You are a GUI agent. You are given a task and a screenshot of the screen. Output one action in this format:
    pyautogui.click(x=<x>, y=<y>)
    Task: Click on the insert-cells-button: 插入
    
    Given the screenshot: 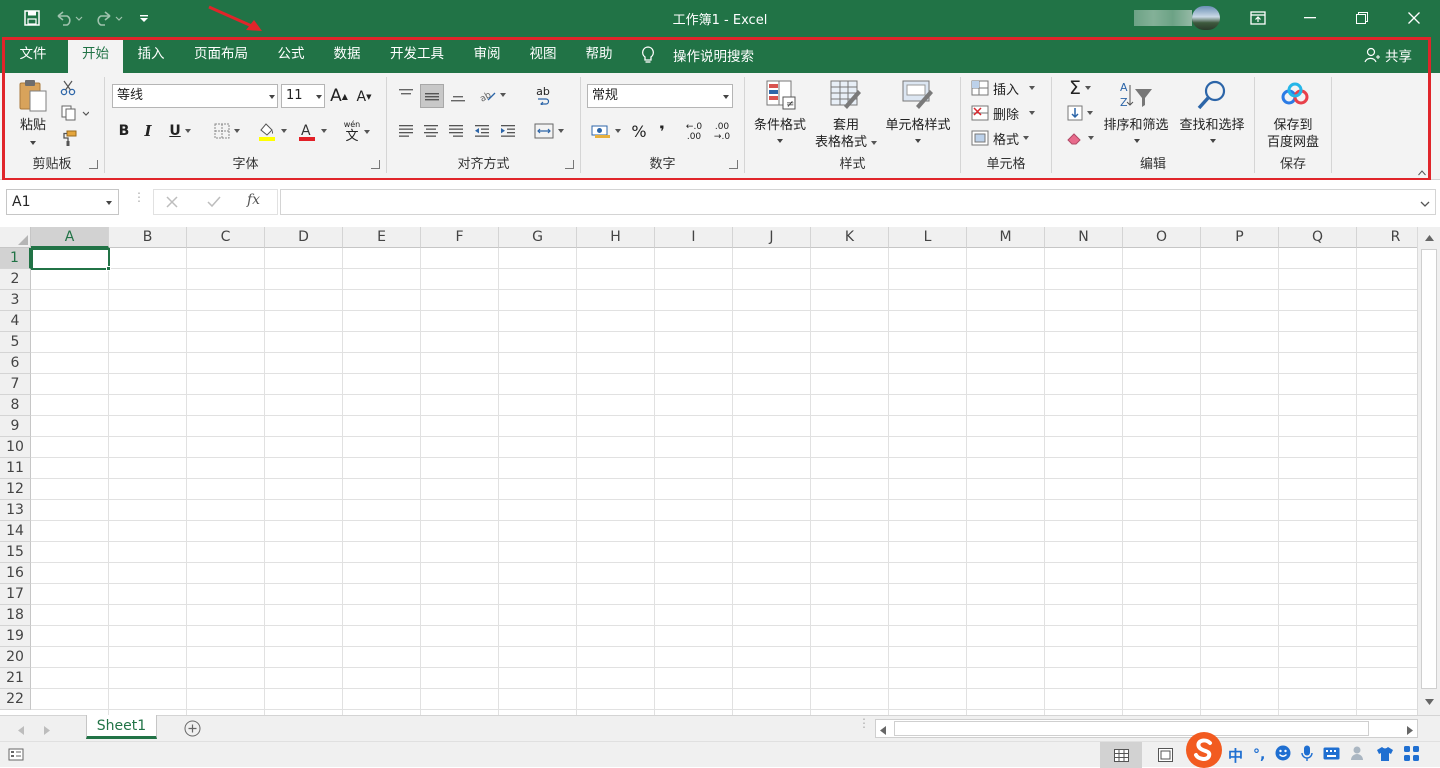 What is the action you would take?
    pyautogui.click(x=1009, y=88)
    